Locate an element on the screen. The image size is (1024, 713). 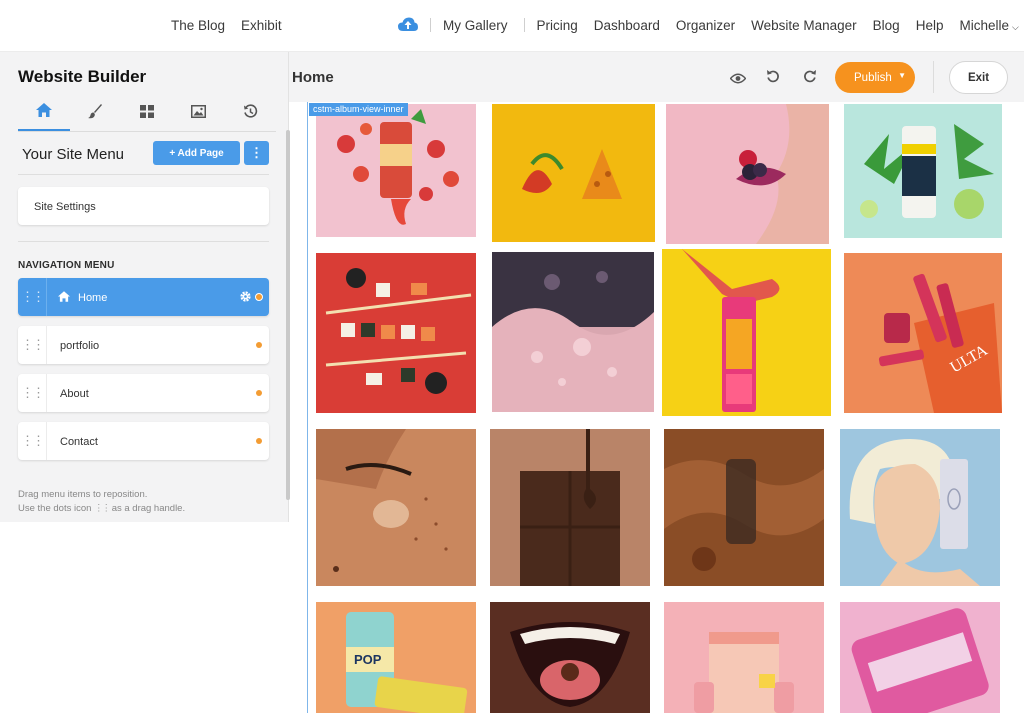
brush-icon is located at coordinates (95, 113).